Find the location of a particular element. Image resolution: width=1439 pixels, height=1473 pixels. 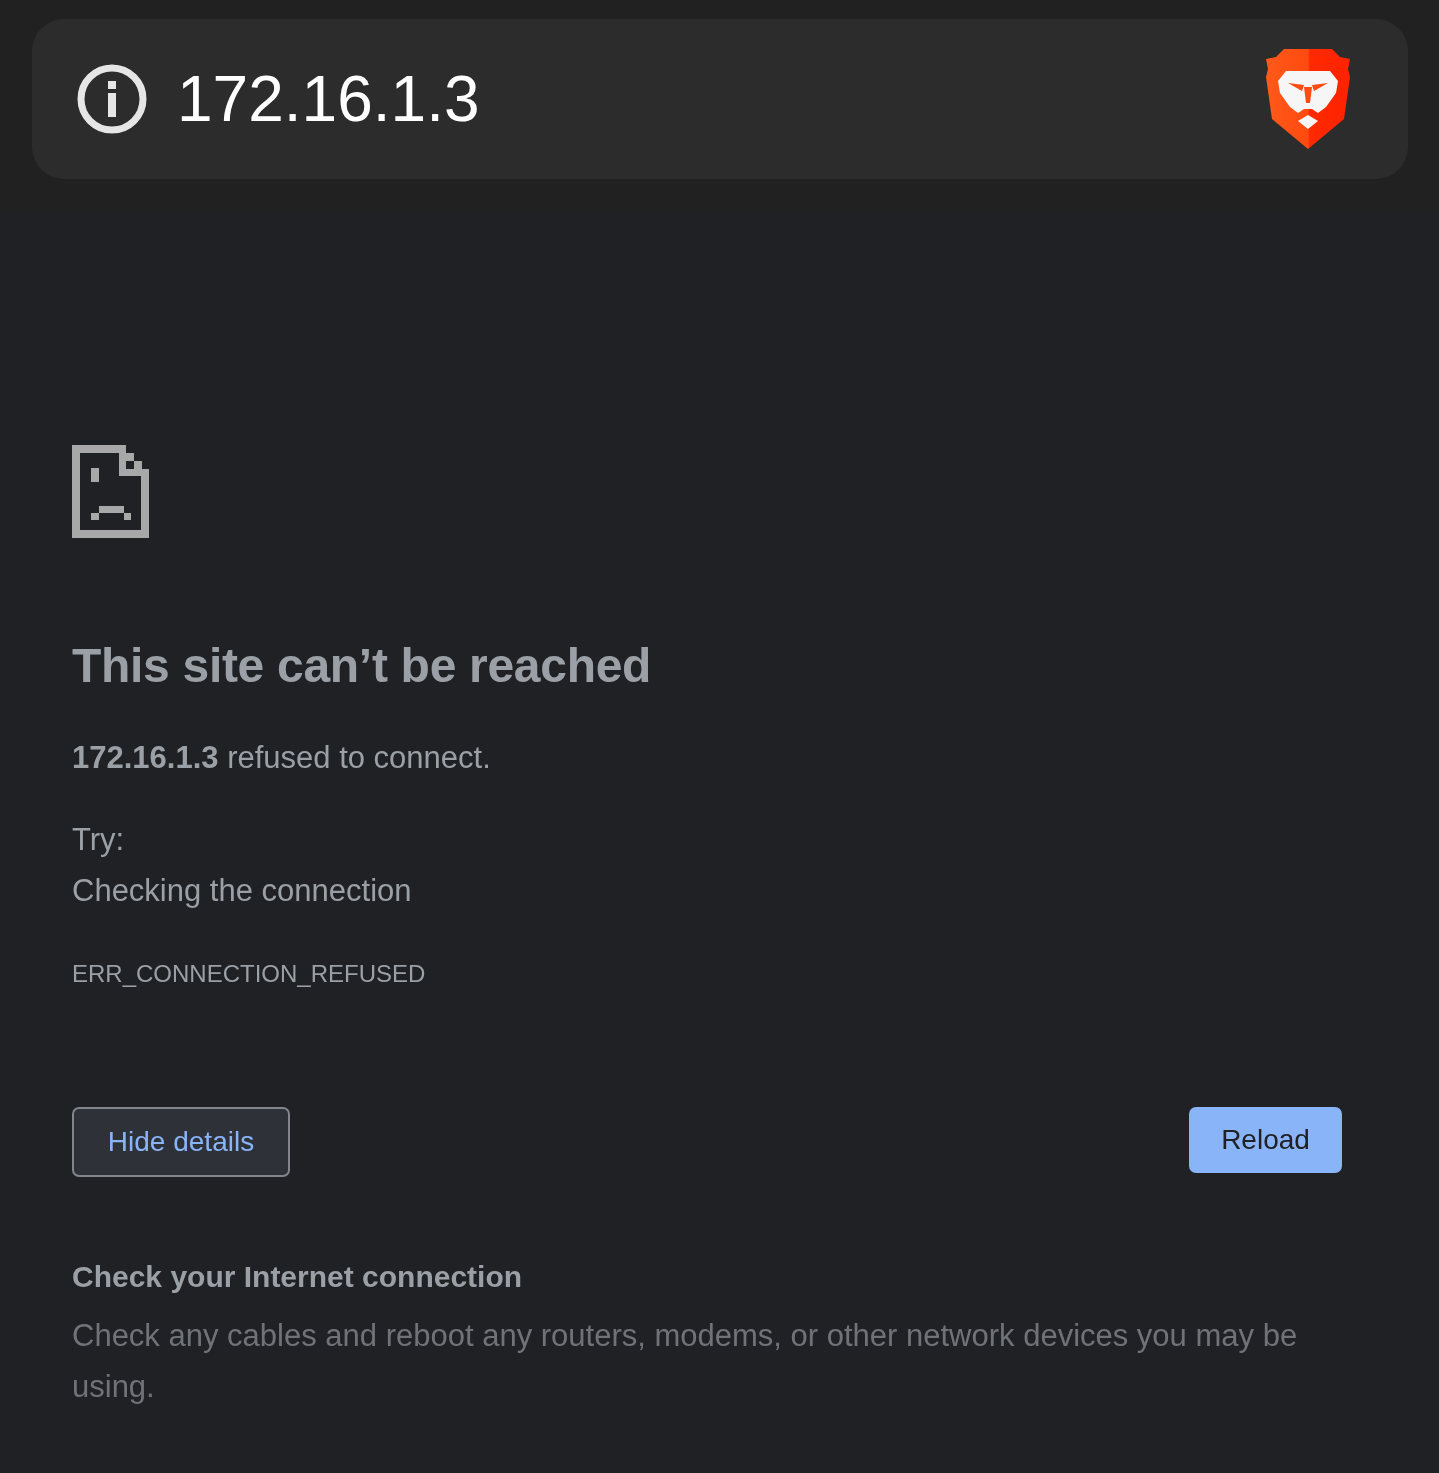

error-title: This site can’t be reached is located at coordinates (362, 666).